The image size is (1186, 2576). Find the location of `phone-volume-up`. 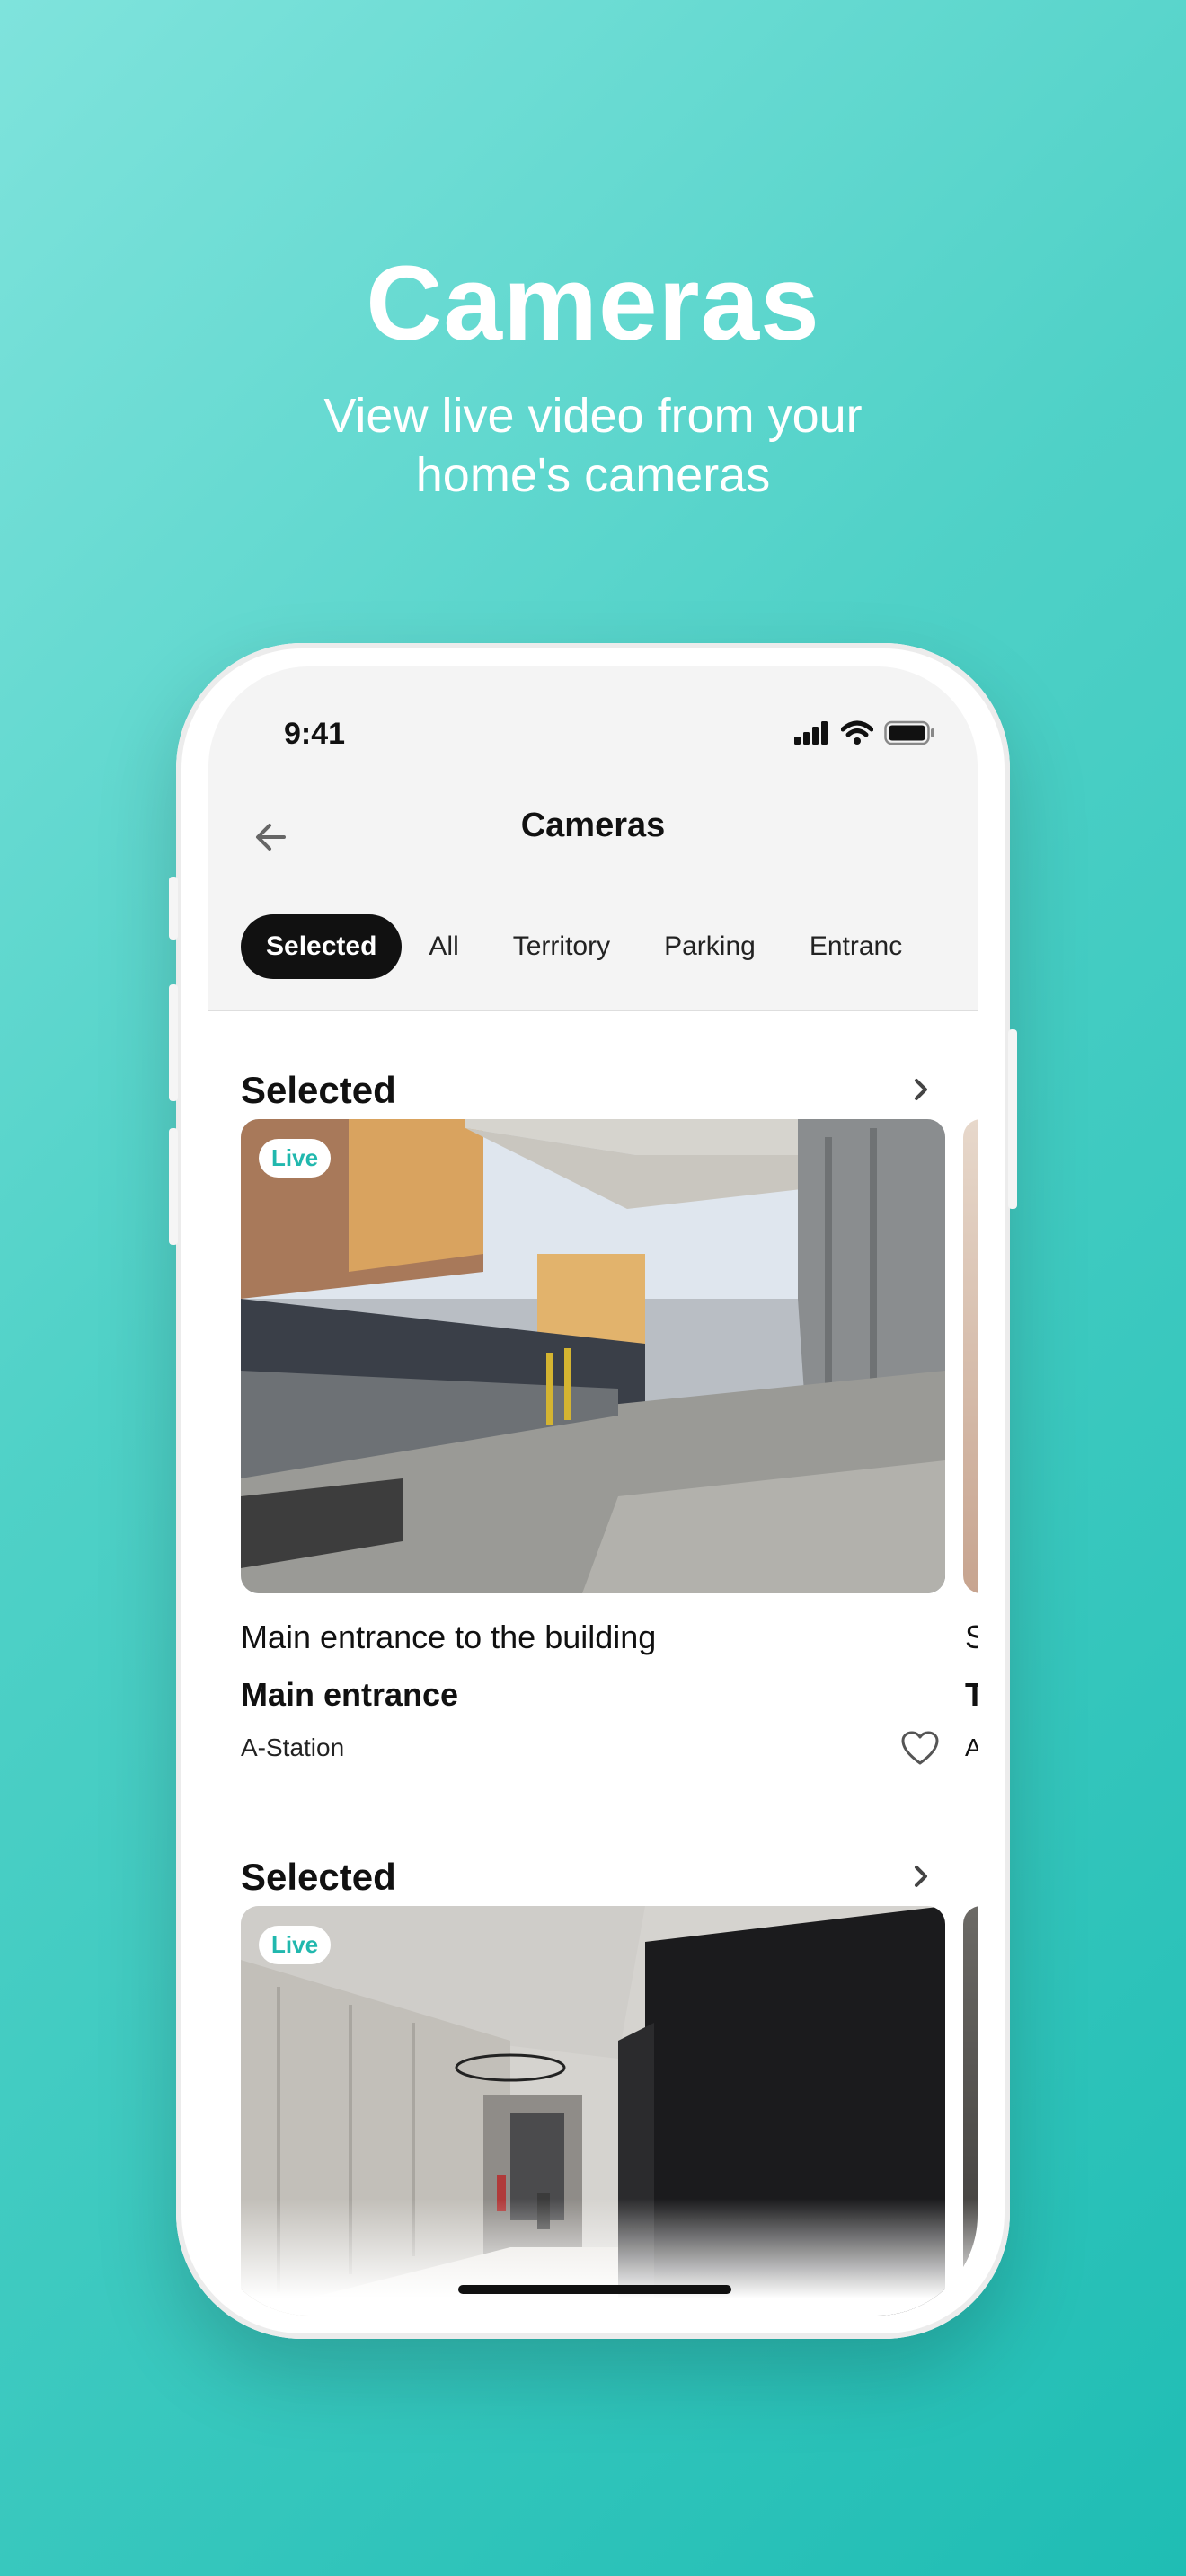

phone-volume-up is located at coordinates (173, 1042).